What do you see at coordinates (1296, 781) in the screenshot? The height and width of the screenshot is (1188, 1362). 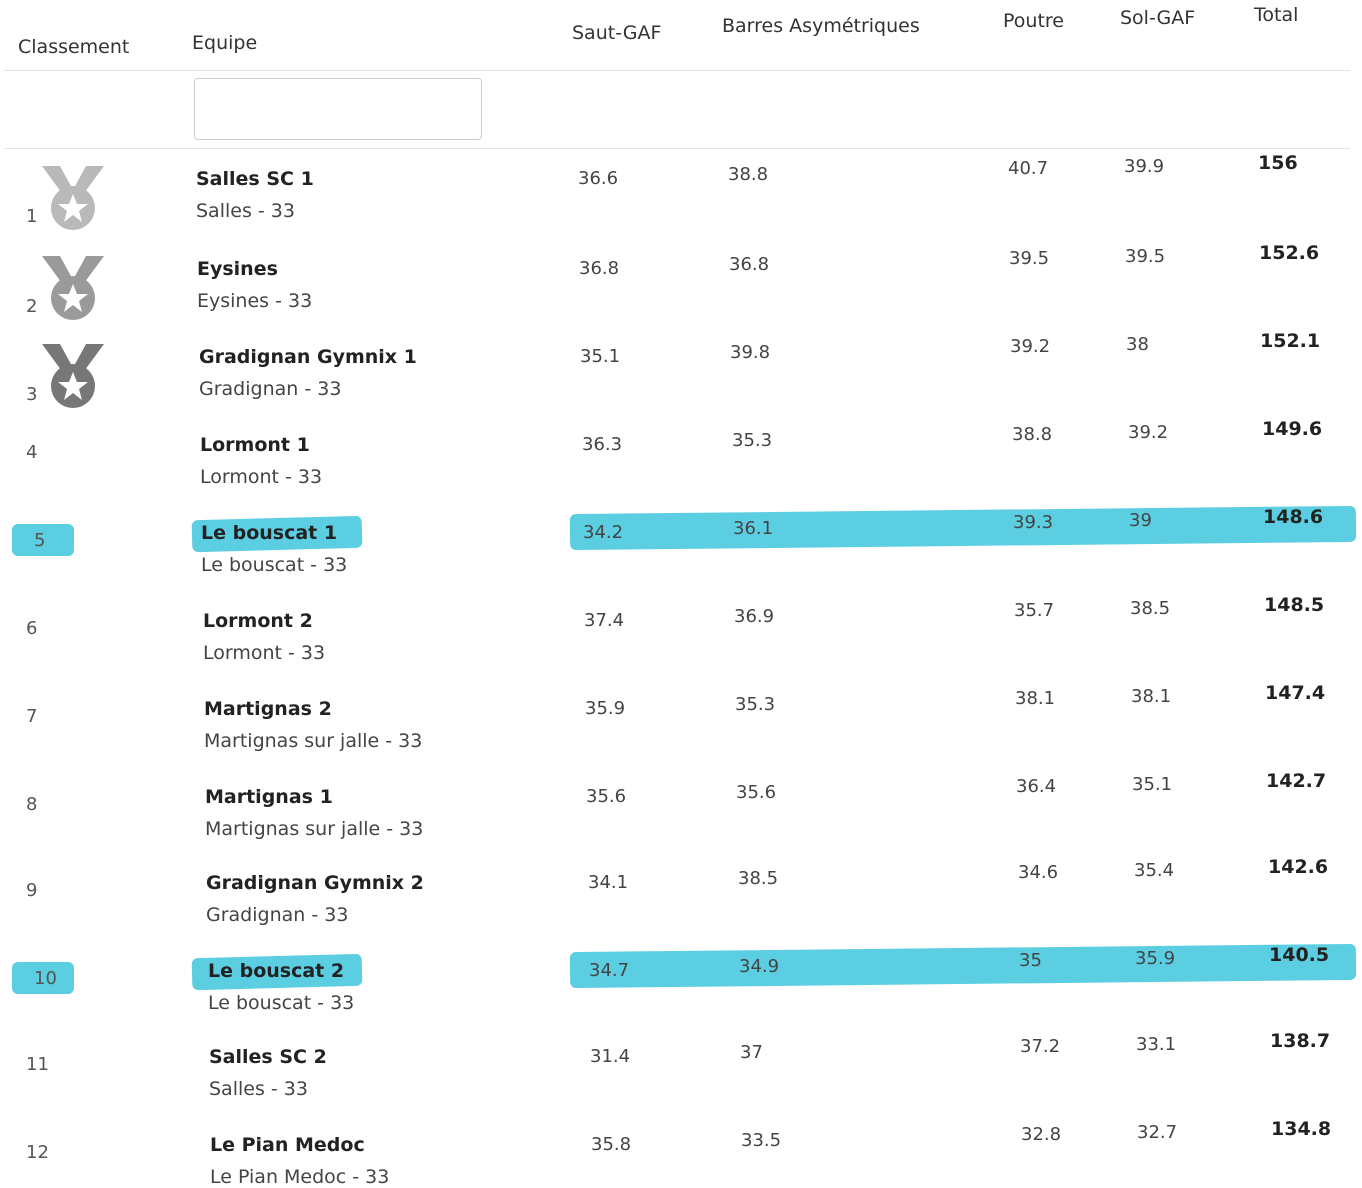 I see `score-total: 142.7` at bounding box center [1296, 781].